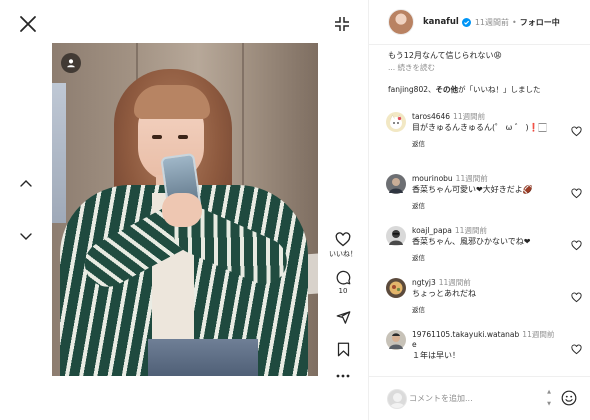 The width and height of the screenshot is (590, 420). Describe the element at coordinates (408, 89) in the screenshot. I see `liked-by-username: fanjing802` at that location.